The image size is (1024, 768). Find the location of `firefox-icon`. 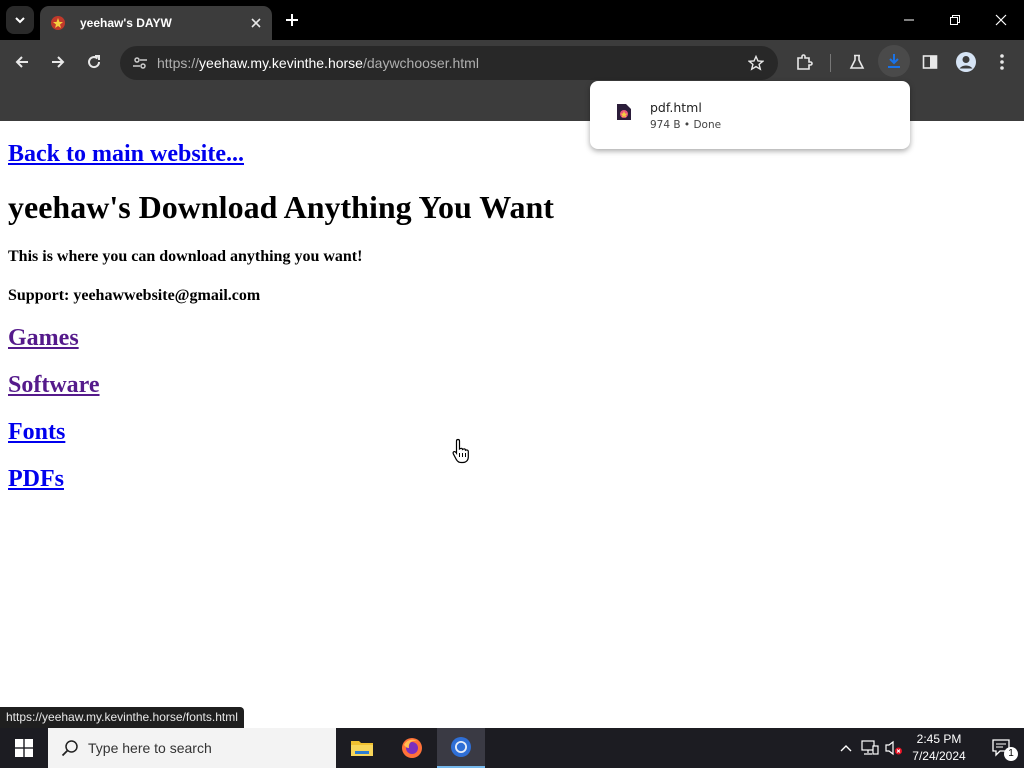

firefox-icon is located at coordinates (412, 748).